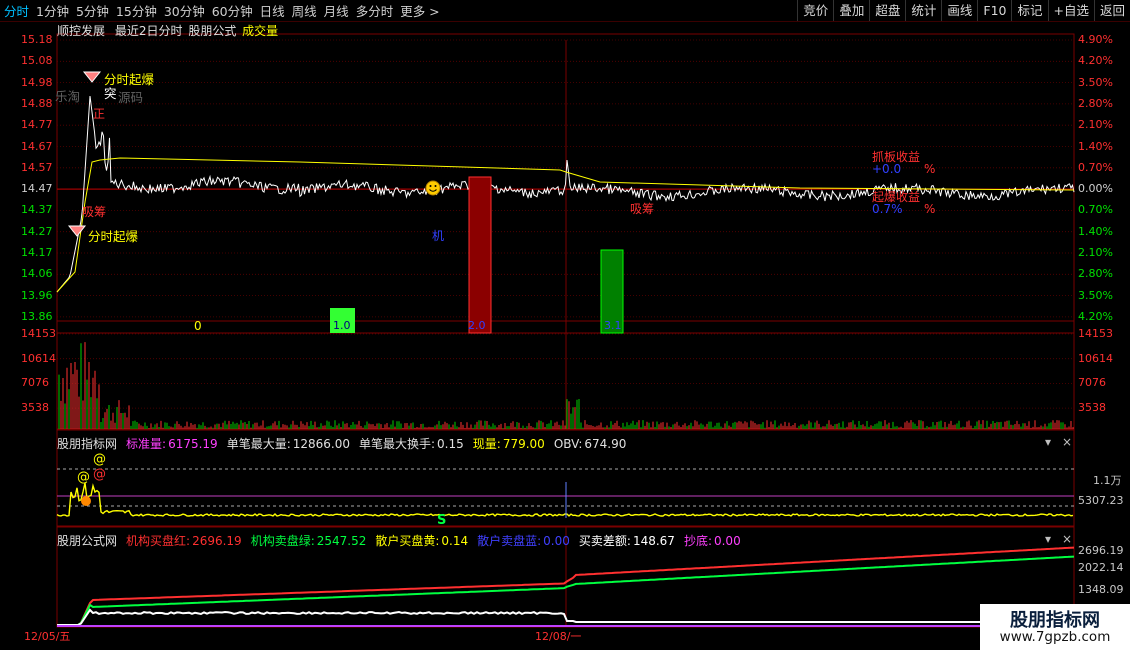  I want to click on axis-tick: 14.98, so click(37, 82).